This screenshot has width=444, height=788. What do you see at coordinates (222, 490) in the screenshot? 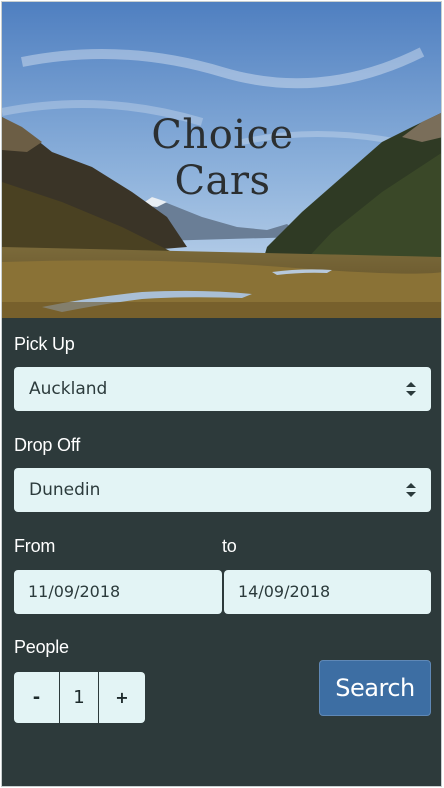
I see `dropoff-select: Dunedin` at bounding box center [222, 490].